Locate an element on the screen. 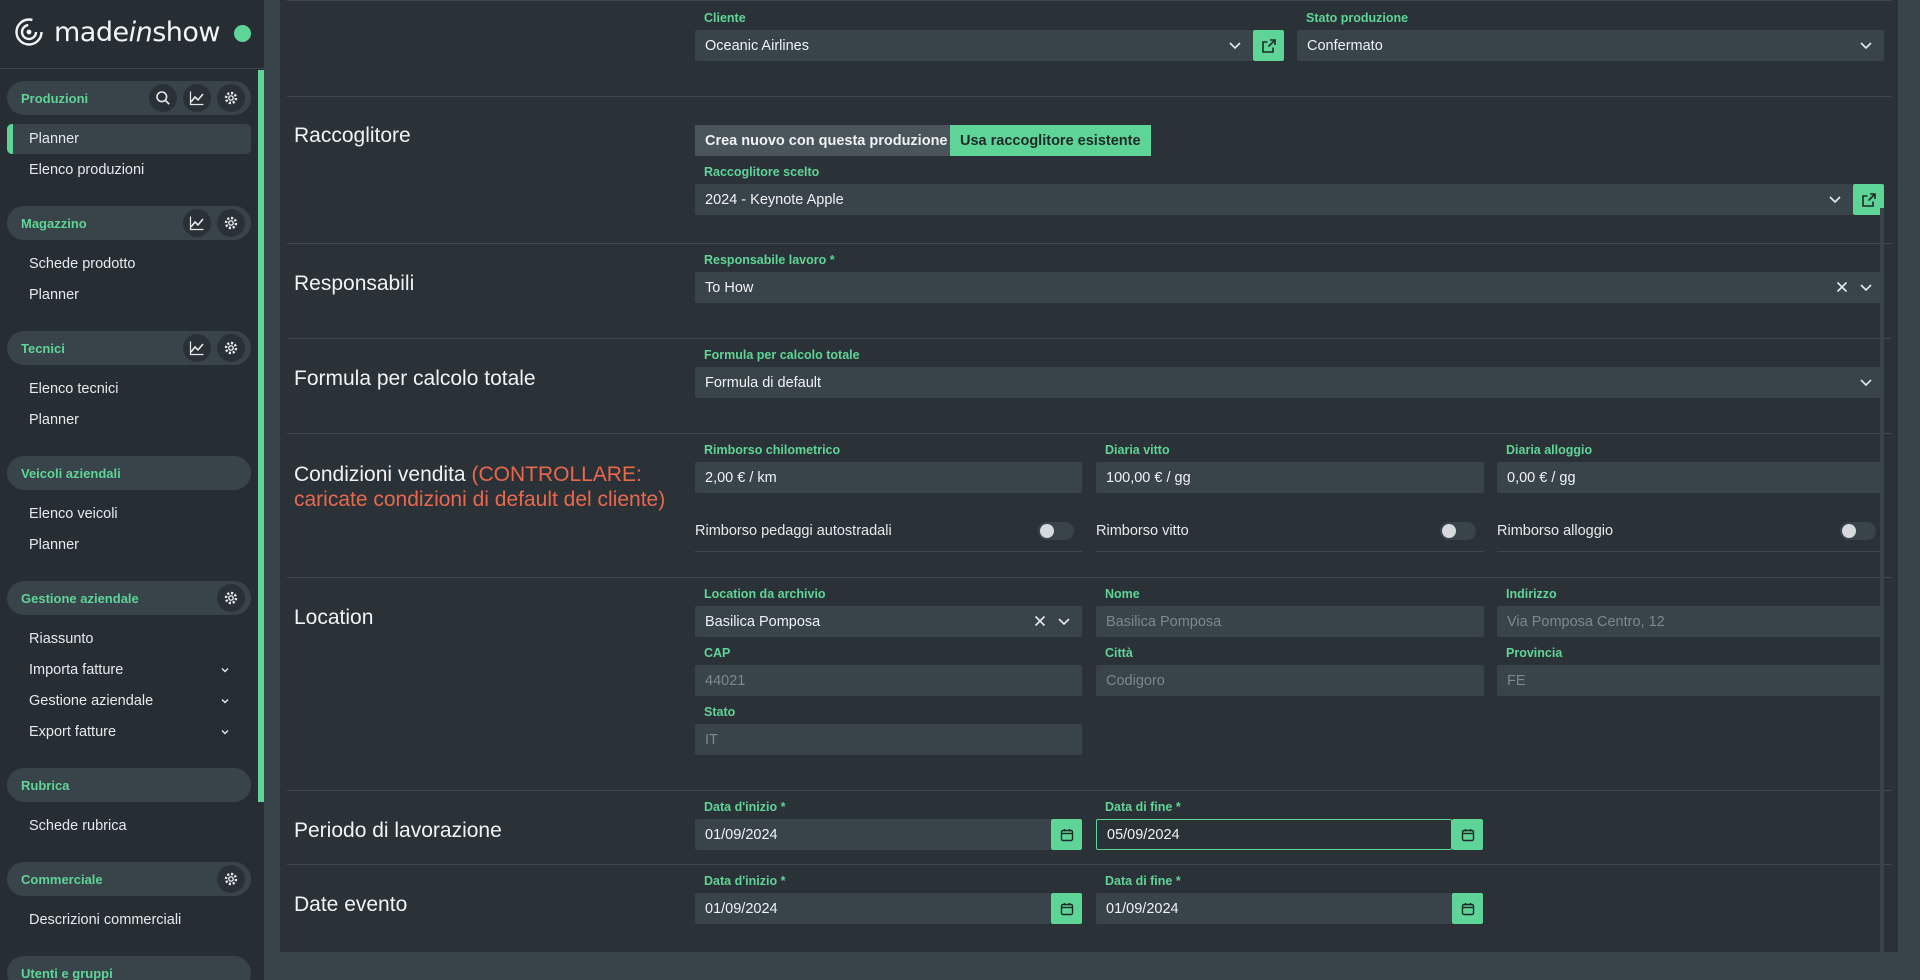  sidebar-group-veicoli: Veicoli aziendali is located at coordinates (129, 473).